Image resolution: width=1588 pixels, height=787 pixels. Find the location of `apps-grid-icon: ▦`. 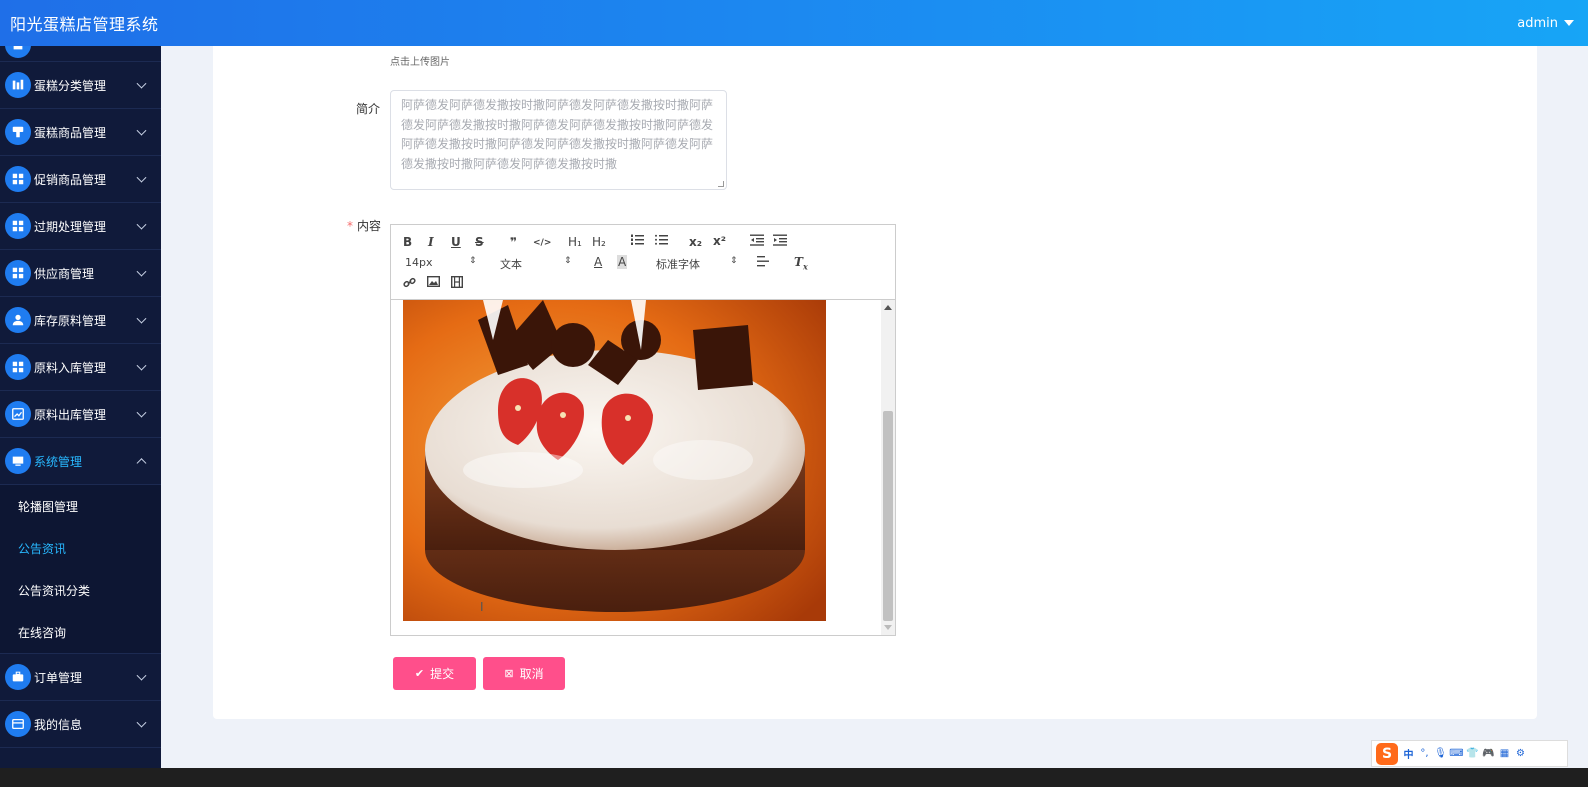

apps-grid-icon: ▦ is located at coordinates (1504, 753).